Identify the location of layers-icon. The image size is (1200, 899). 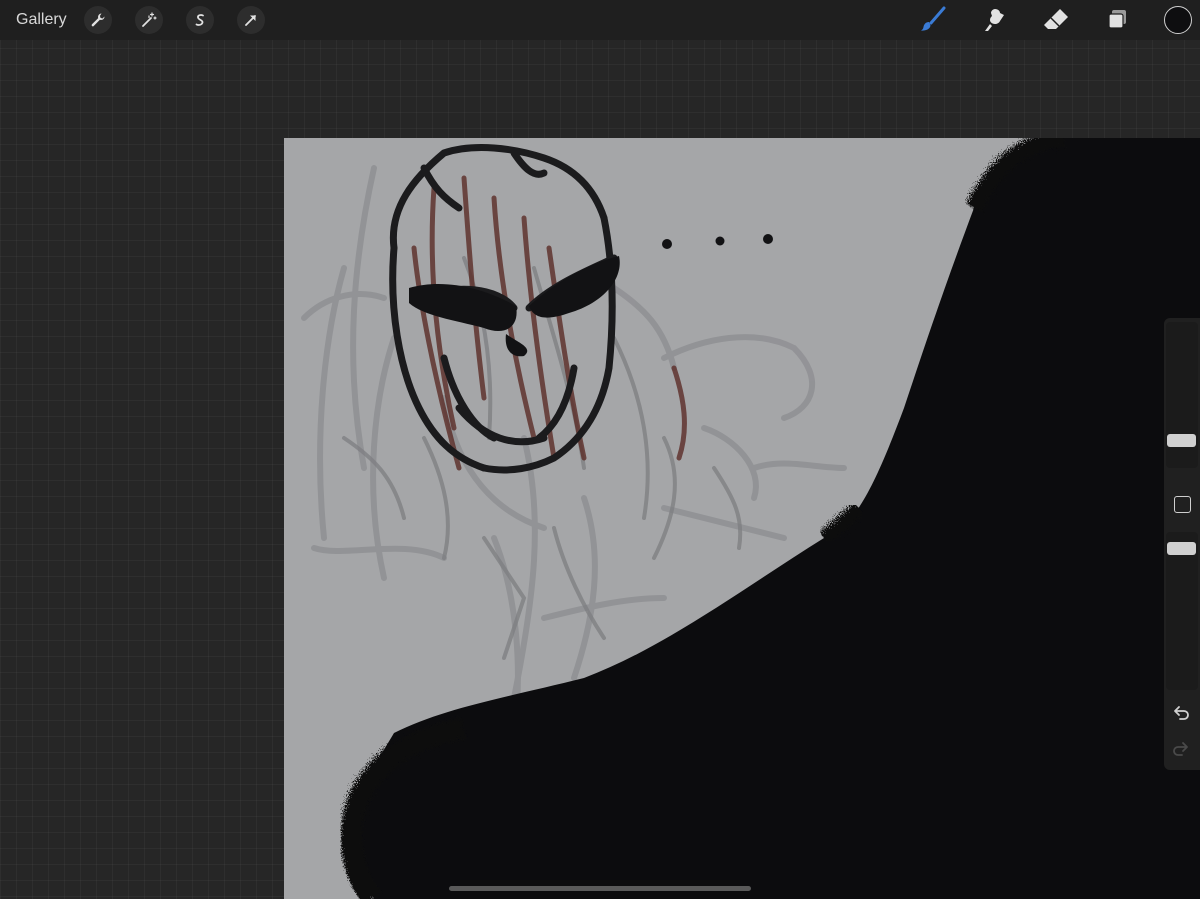
(1117, 19).